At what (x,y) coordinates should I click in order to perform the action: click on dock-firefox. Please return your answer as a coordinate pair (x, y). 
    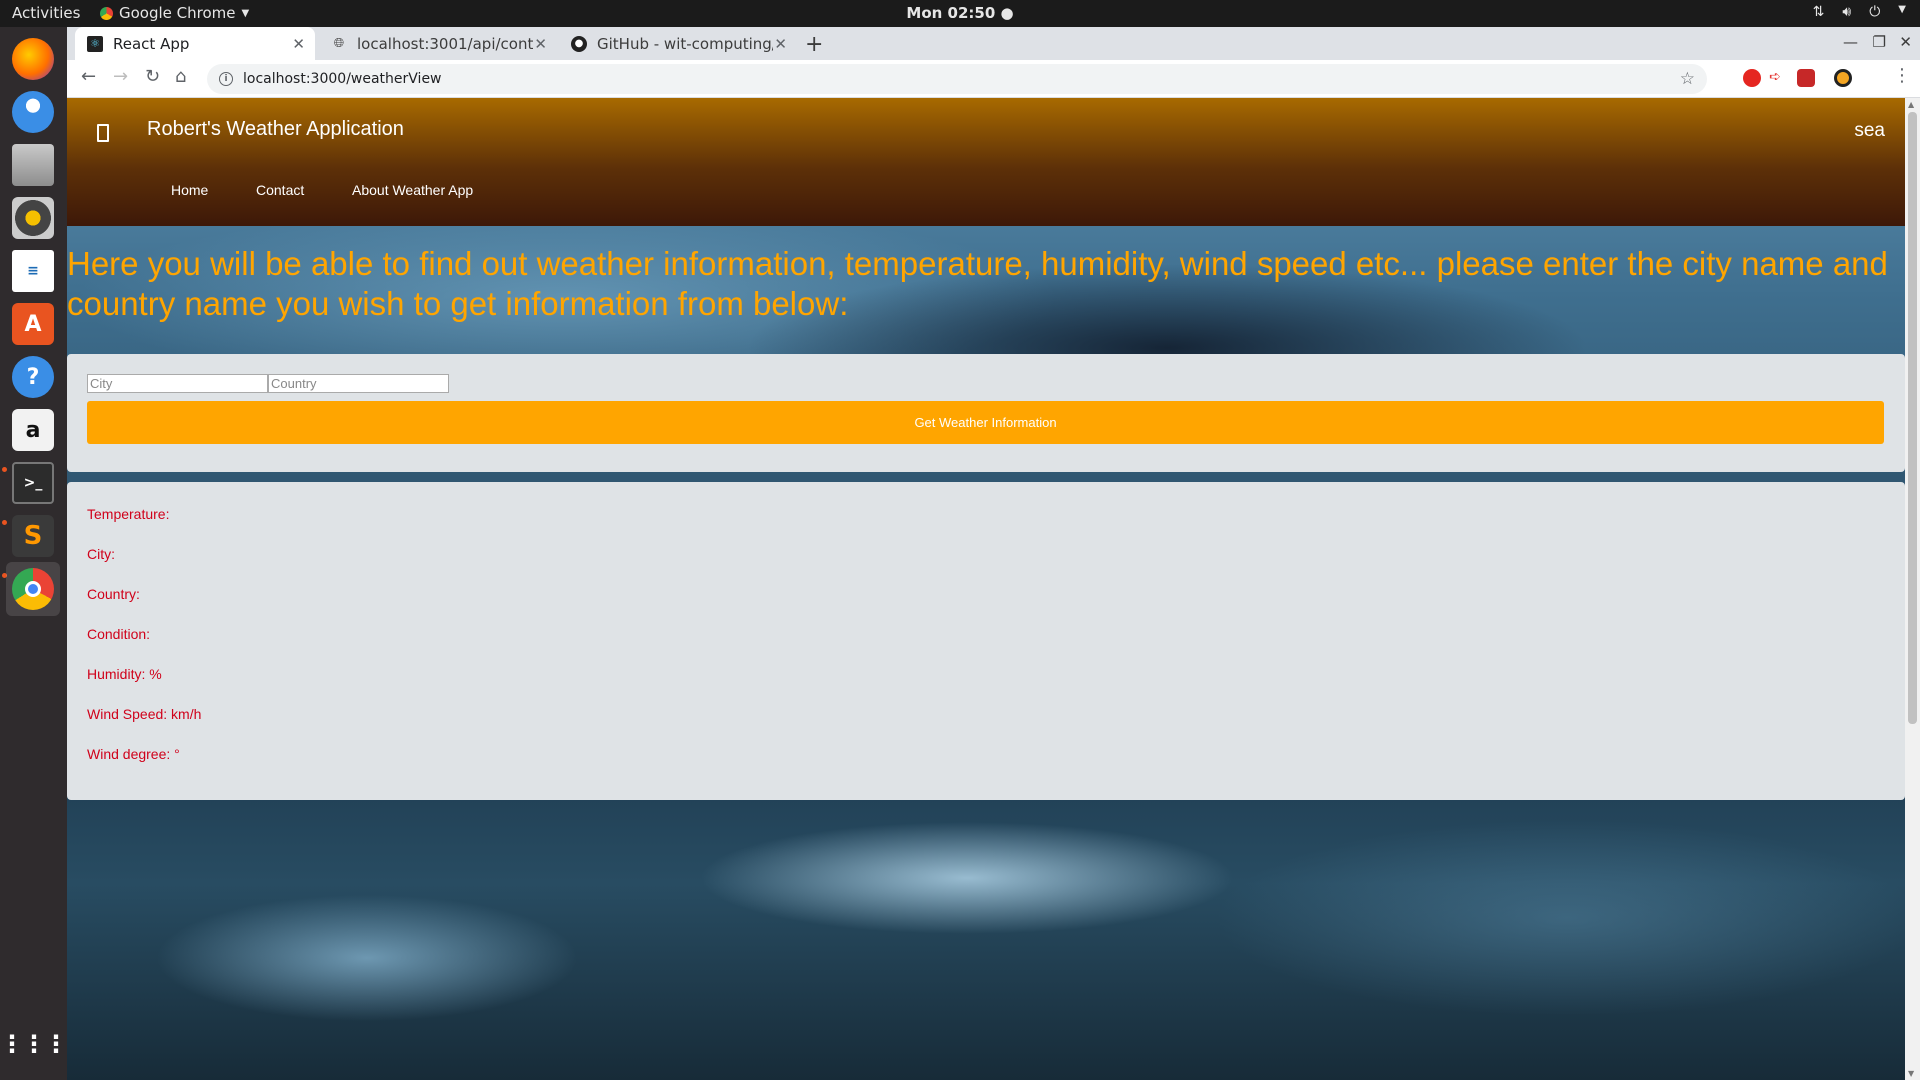
    Looking at the image, I should click on (33, 59).